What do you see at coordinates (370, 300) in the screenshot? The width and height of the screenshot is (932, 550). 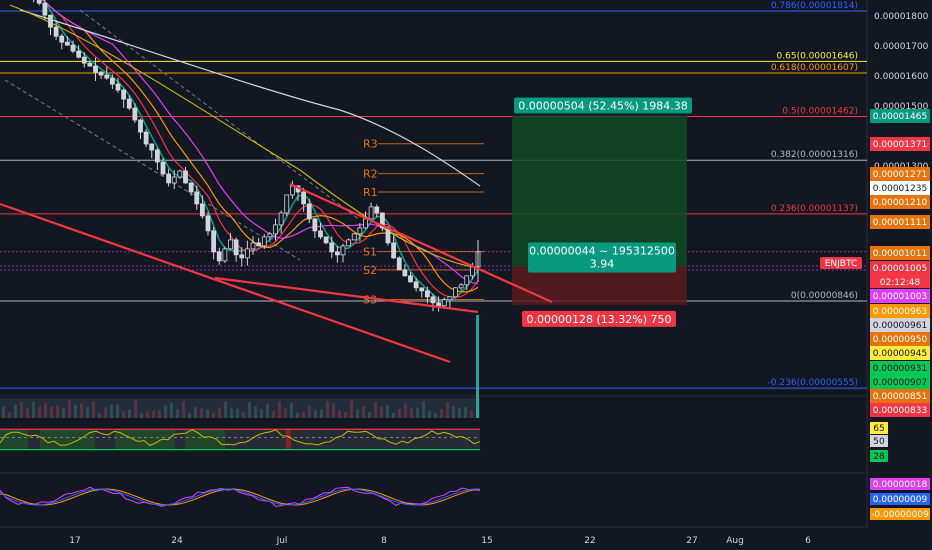 I see `pivot-label: S3` at bounding box center [370, 300].